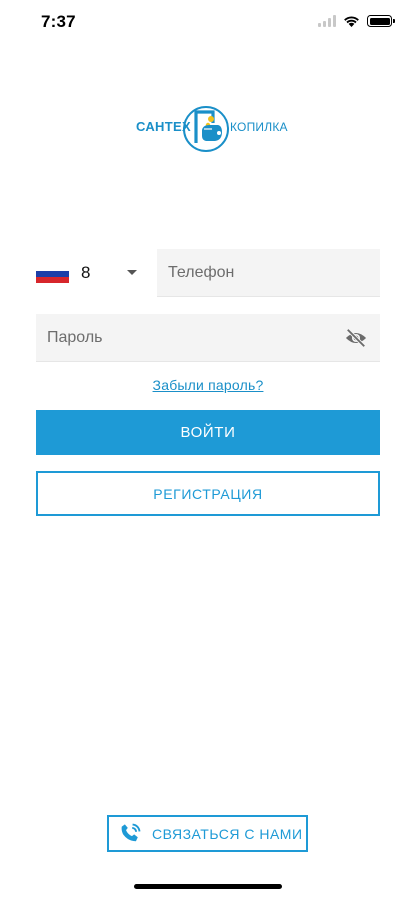  Describe the element at coordinates (227, 833) in the screenshot. I see `contact-us-label: СВЯЗАТЬСЯ С НАМИ` at that location.